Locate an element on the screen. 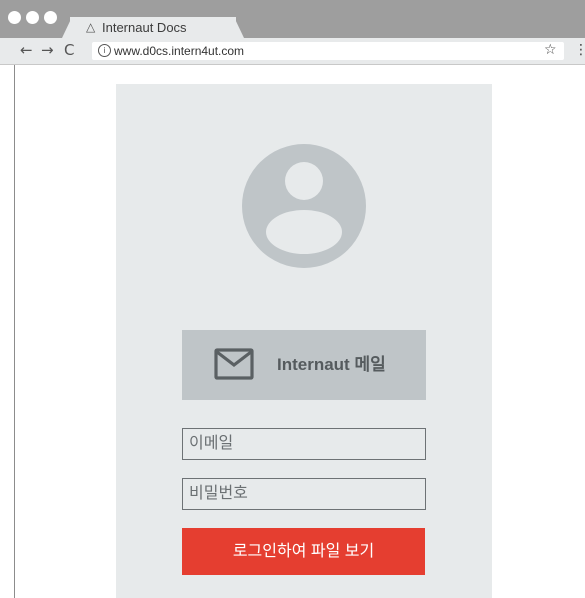 The width and height of the screenshot is (585, 598). maximize-window-button is located at coordinates (50, 17).